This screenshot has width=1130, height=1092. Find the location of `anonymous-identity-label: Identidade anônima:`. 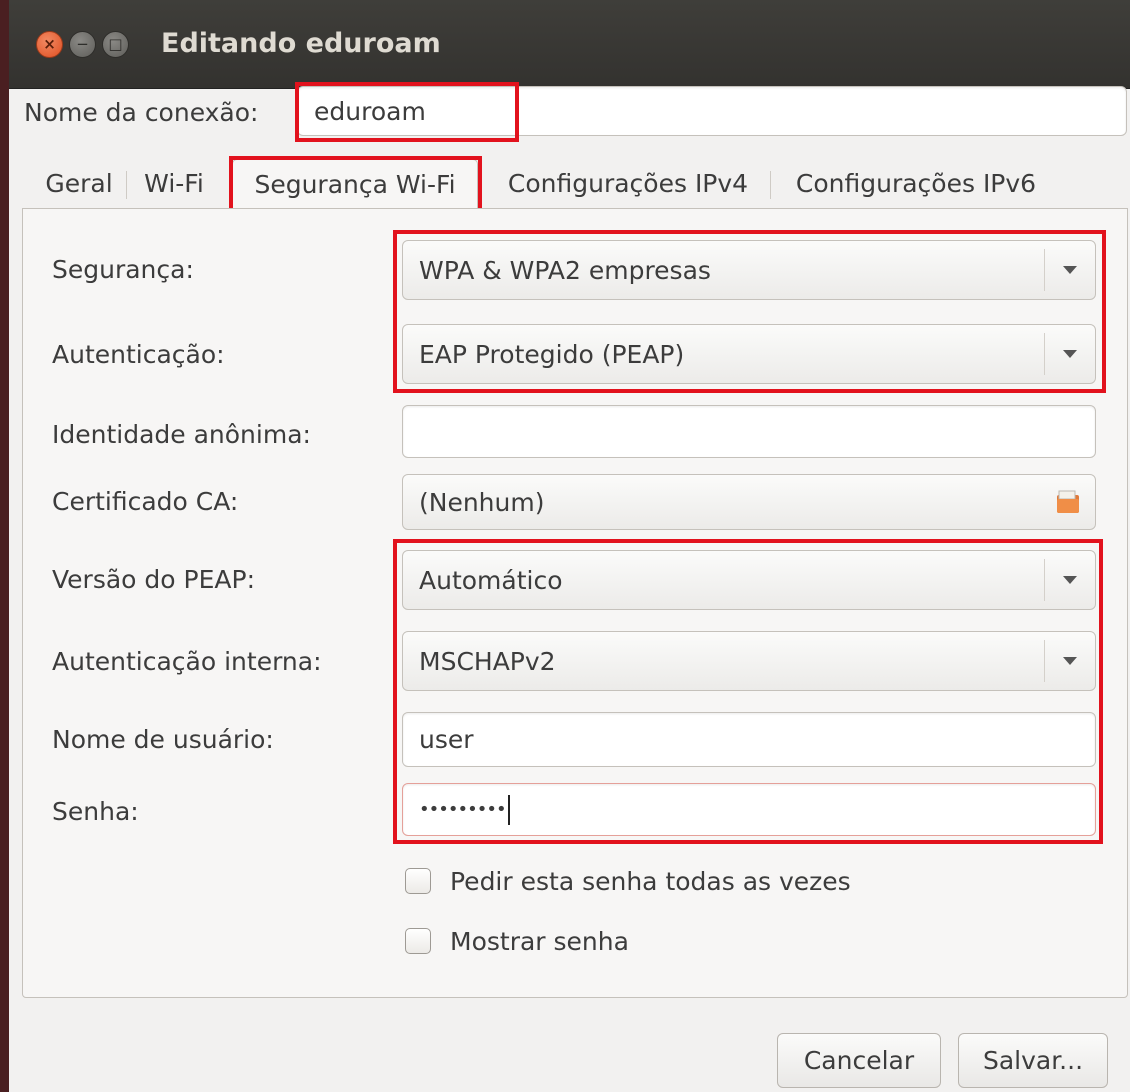

anonymous-identity-label: Identidade anônima: is located at coordinates (181, 434).